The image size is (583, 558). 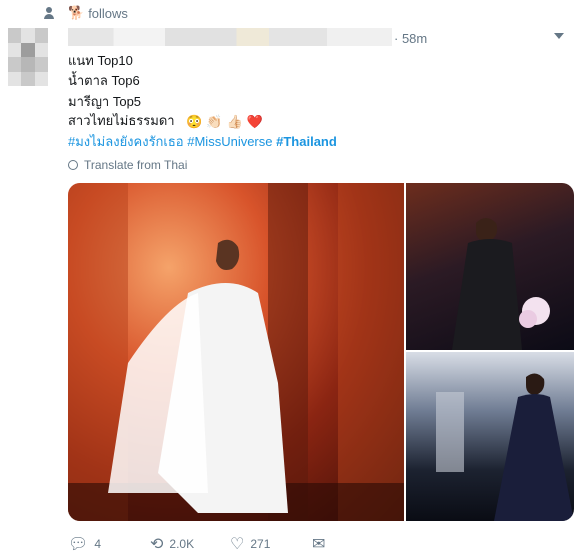 I want to click on dog-emoji: 🐕, so click(x=76, y=12).